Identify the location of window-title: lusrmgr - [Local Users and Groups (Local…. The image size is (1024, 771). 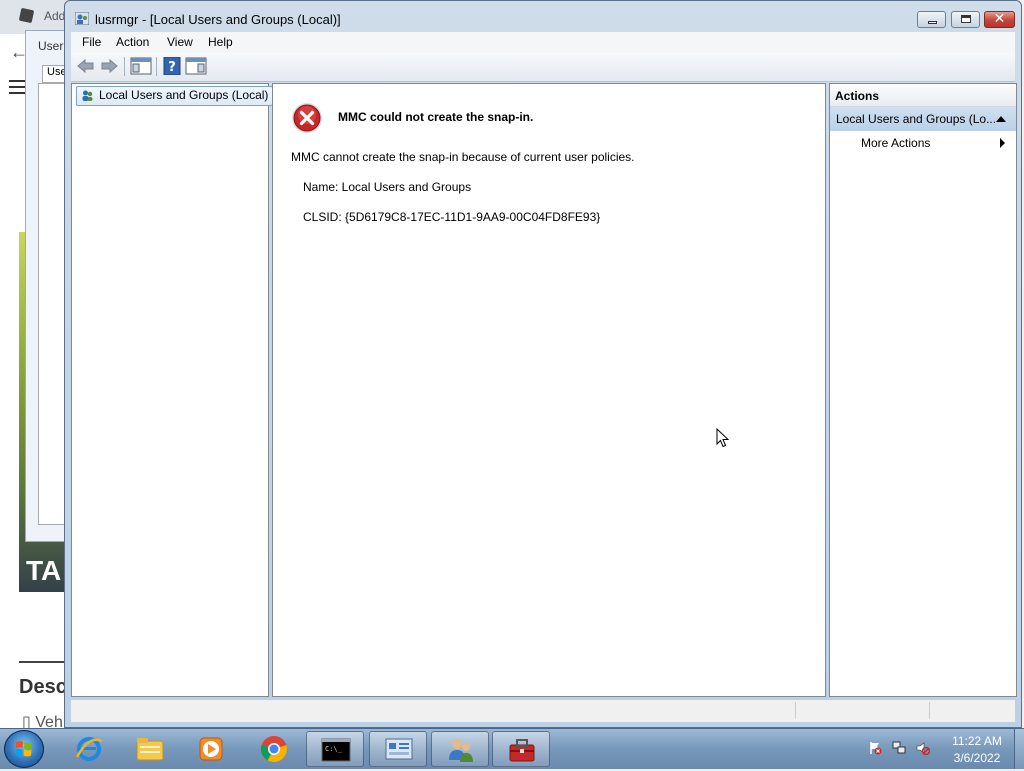
(218, 19).